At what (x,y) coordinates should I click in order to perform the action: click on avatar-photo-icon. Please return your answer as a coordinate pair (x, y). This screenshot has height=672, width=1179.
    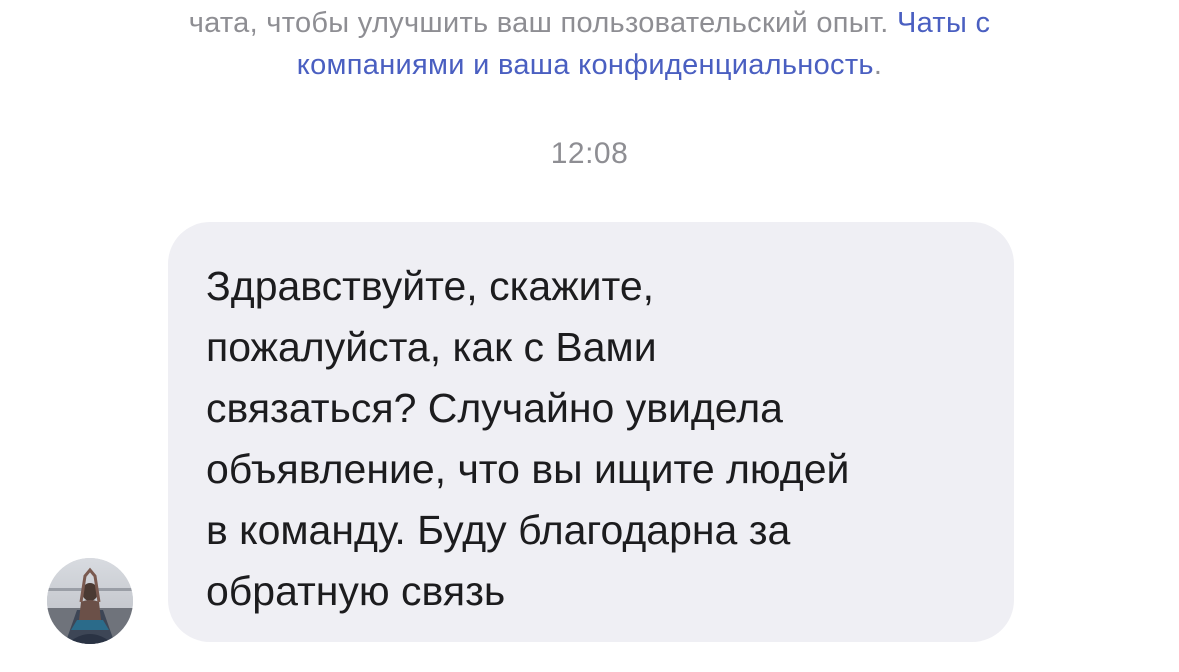
    Looking at the image, I should click on (90, 601).